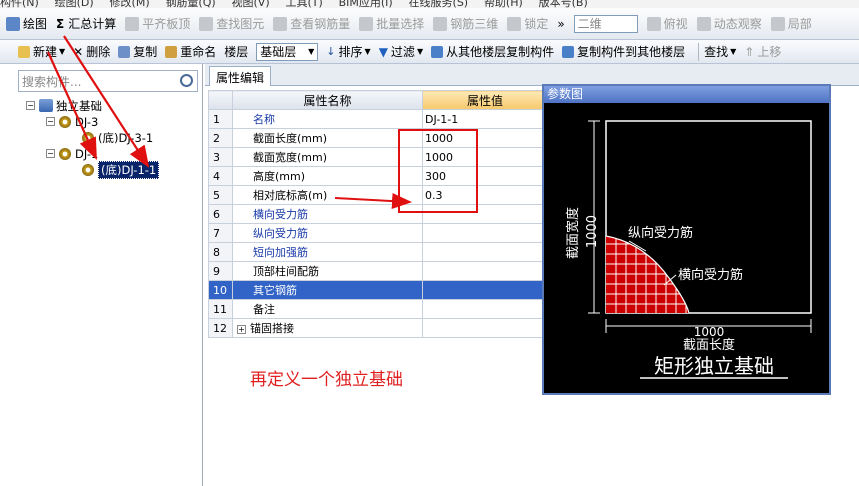 This screenshot has height=486, width=859. Describe the element at coordinates (485, 119) in the screenshot. I see `property-value: DJ-1-1` at that location.